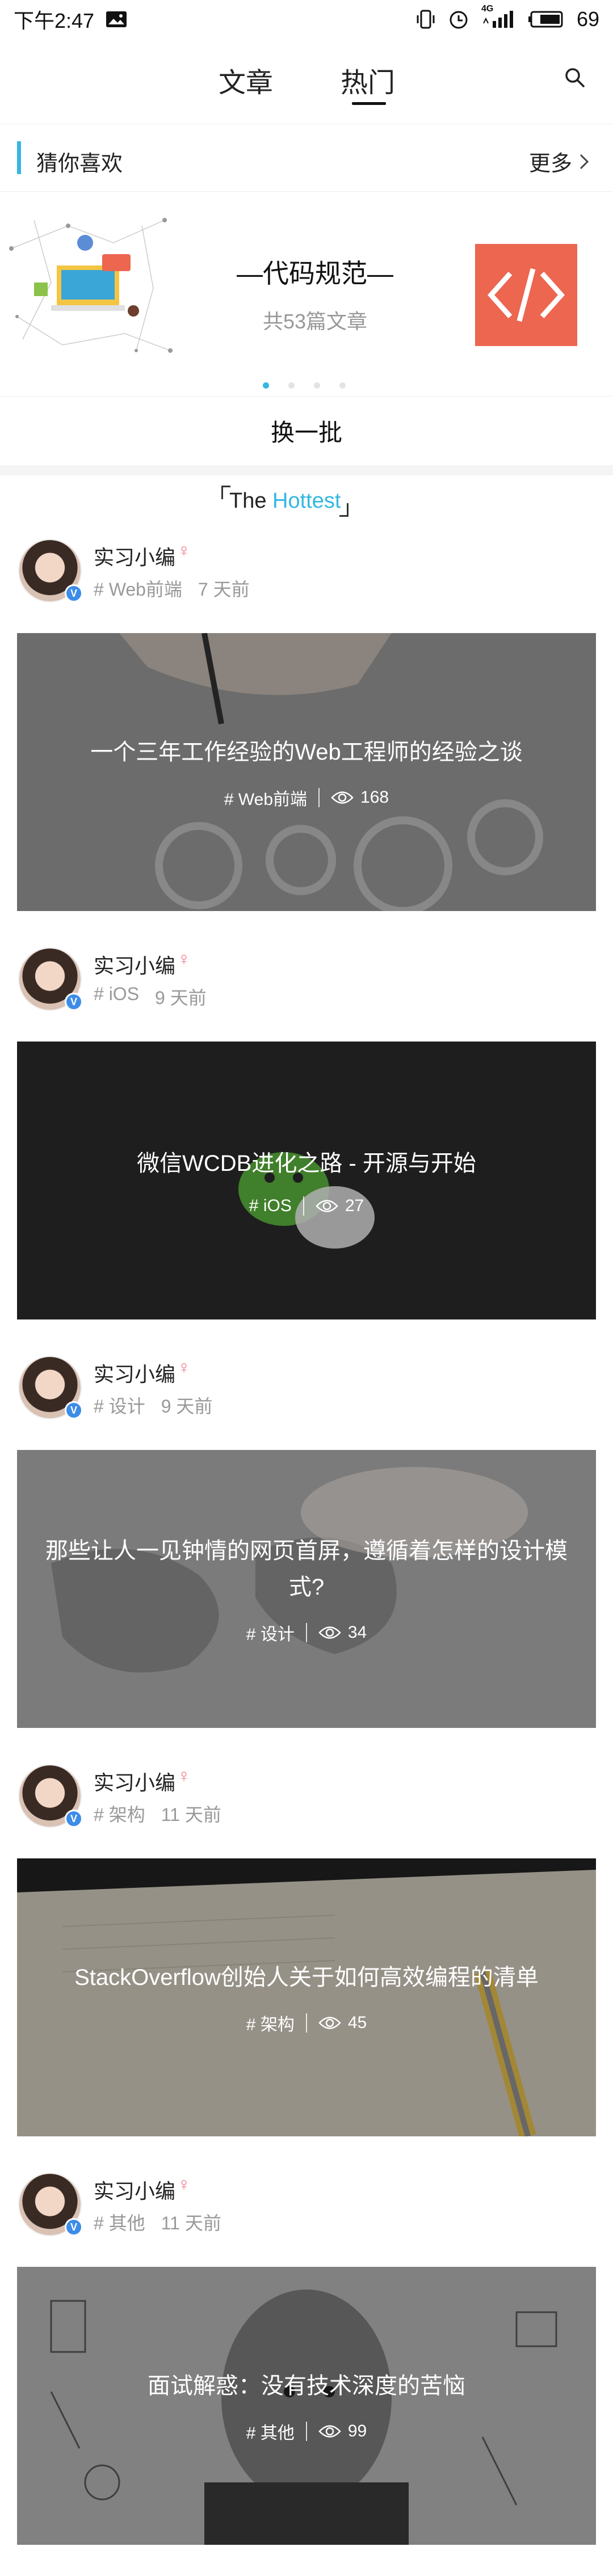 The width and height of the screenshot is (613, 2576). I want to click on post-meta: # 其他 11 天前, so click(157, 2222).